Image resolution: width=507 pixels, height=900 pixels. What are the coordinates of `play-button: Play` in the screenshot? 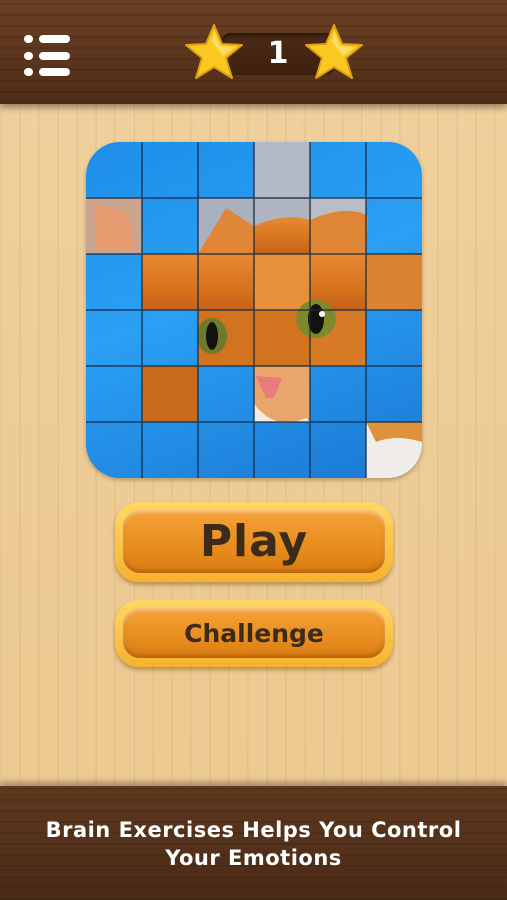 It's located at (254, 542).